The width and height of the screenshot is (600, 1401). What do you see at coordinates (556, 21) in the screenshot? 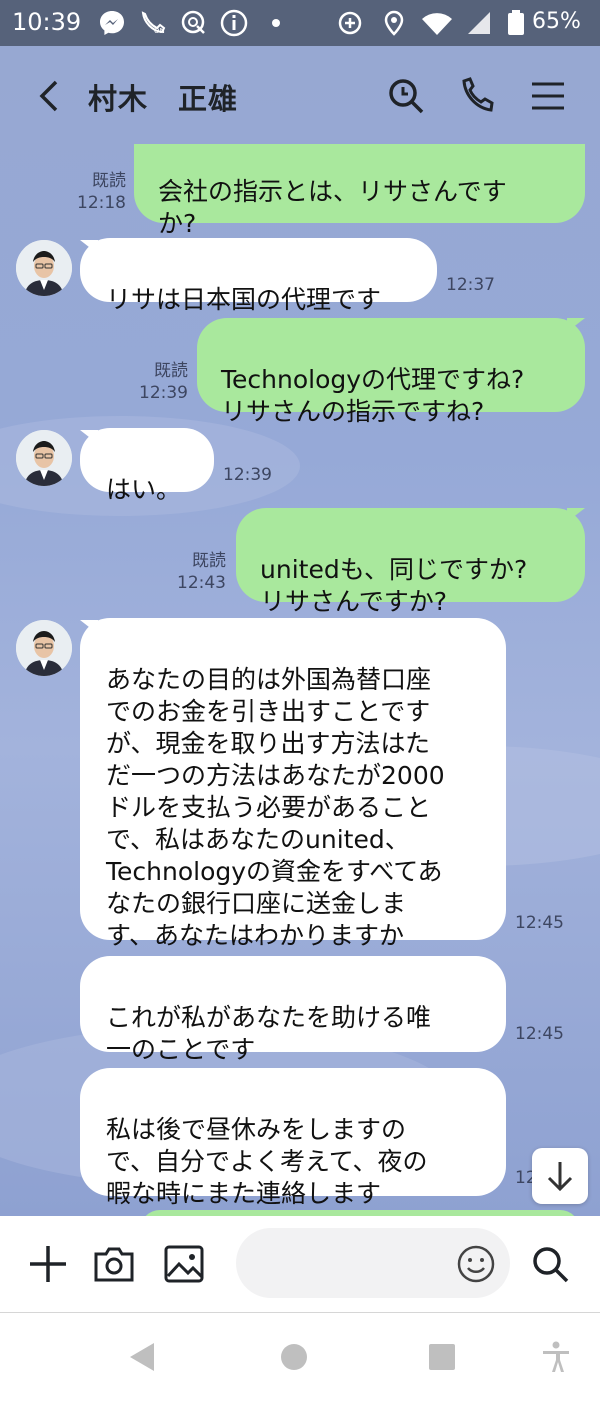
I see `battery-percent: 65%` at bounding box center [556, 21].